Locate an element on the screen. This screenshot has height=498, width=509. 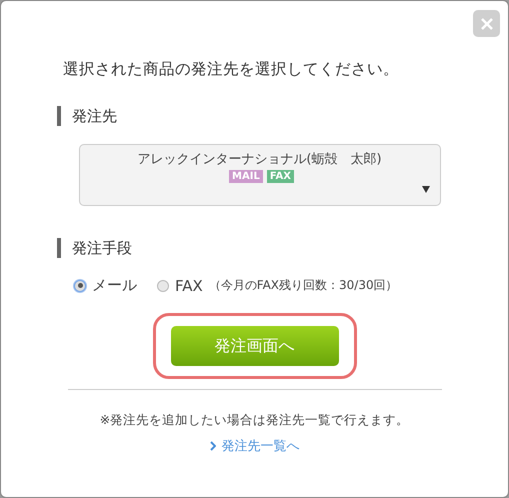
supplier-list-link: 発注先一覧へ is located at coordinates (255, 446).